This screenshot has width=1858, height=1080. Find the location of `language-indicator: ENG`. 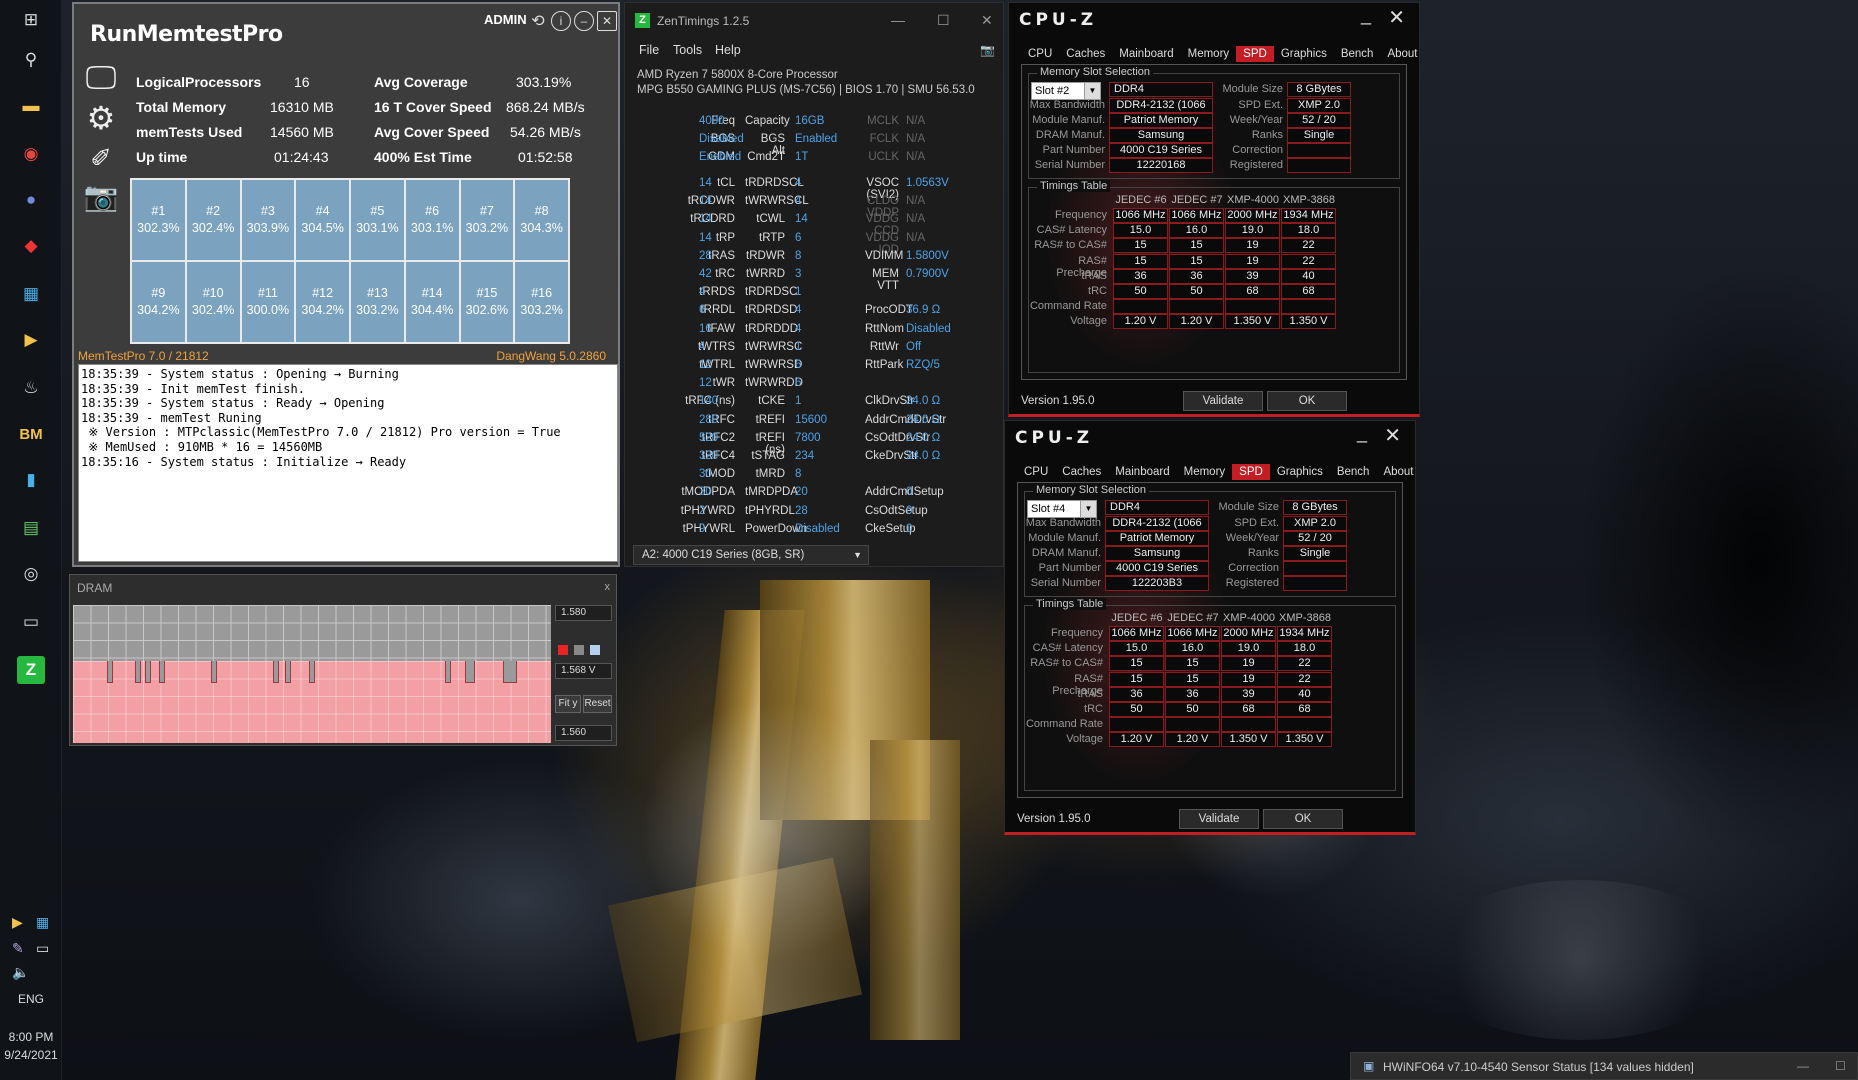

language-indicator: ENG is located at coordinates (31, 999).